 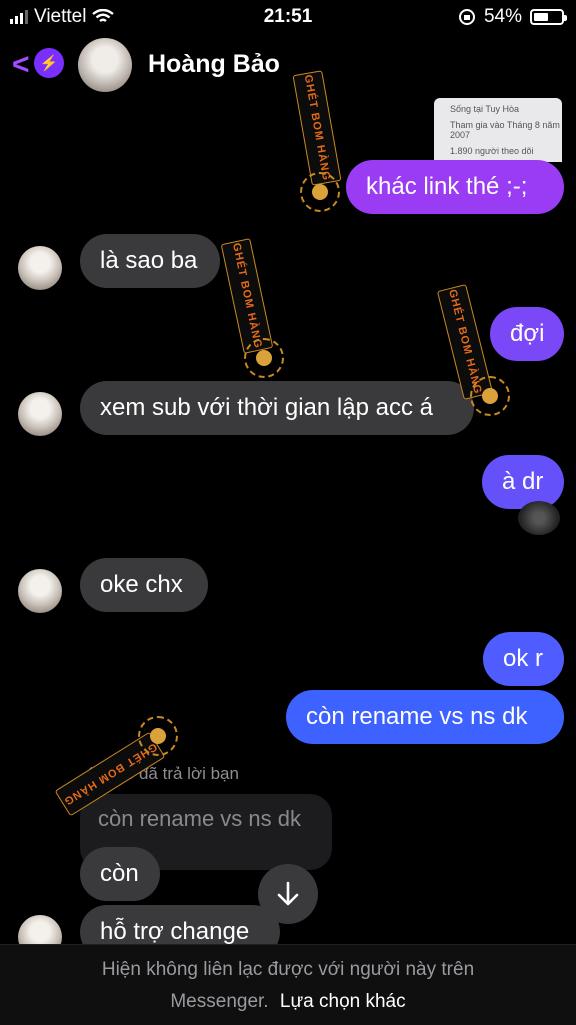 I want to click on message-bubble-outgoing: còn rename vs ns dk, so click(x=425, y=717).